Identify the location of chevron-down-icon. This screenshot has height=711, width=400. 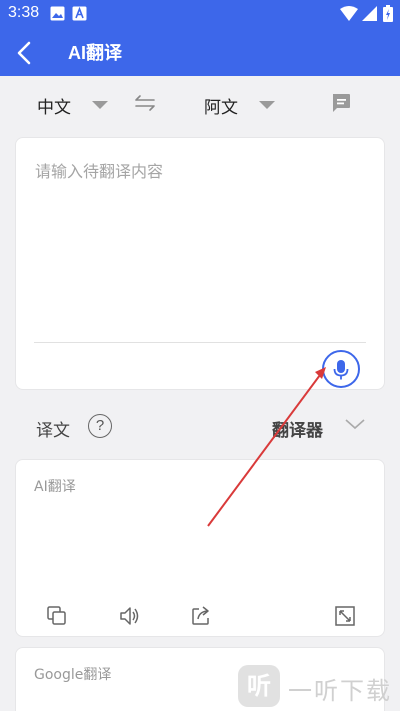
(355, 425).